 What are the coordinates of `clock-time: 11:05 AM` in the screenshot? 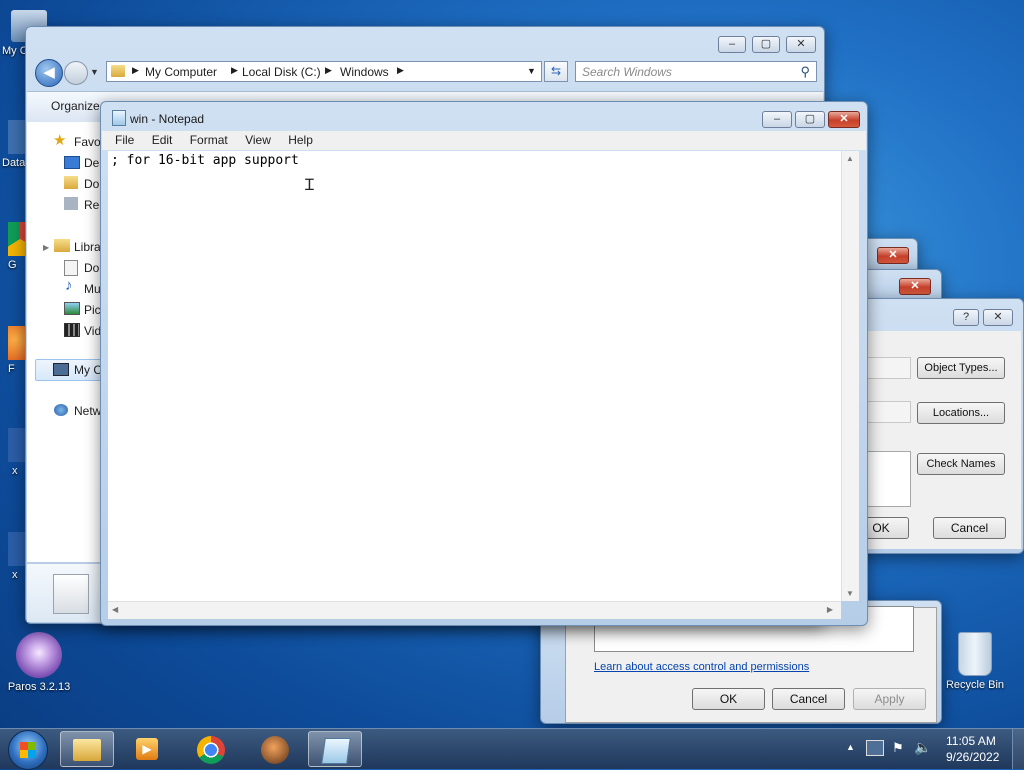 It's located at (971, 741).